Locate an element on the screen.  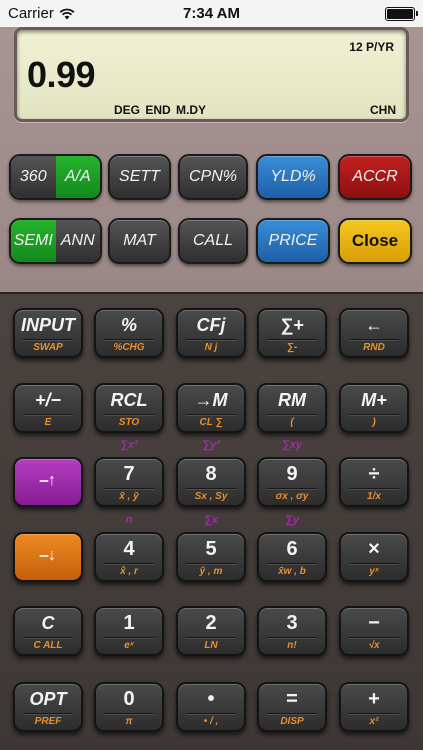
key-secondary-label: Sx , Sy is located at coordinates (211, 495).